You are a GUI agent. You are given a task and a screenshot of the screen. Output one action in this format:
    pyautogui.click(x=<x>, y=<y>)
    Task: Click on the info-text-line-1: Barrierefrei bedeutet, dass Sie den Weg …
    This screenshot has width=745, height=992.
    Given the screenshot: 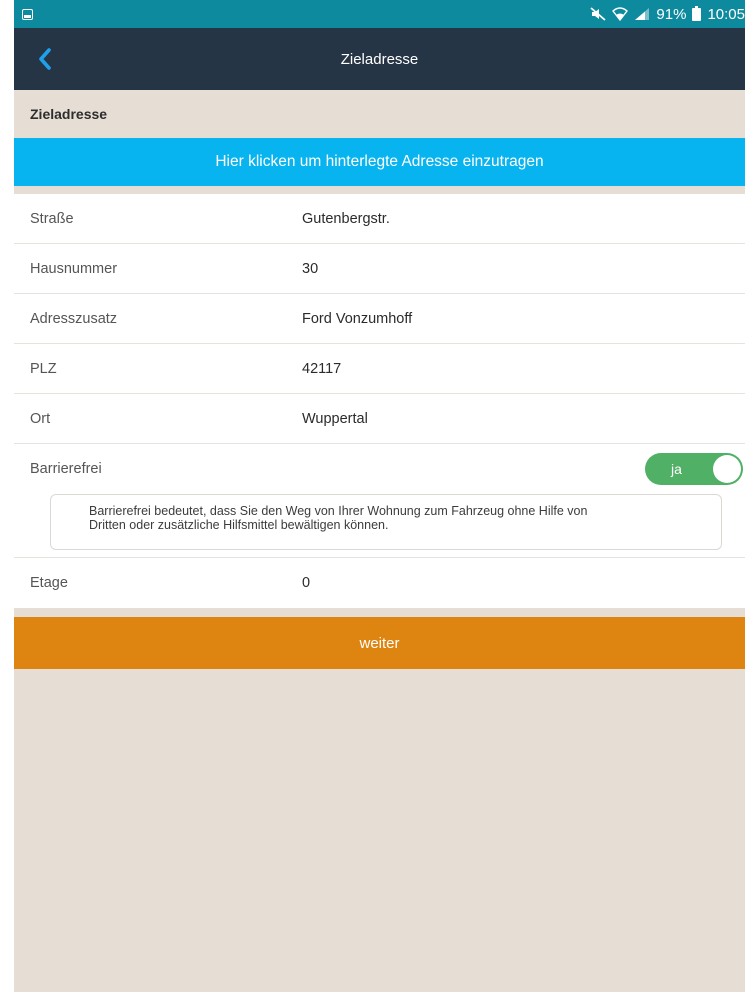 What is the action you would take?
    pyautogui.click(x=338, y=511)
    